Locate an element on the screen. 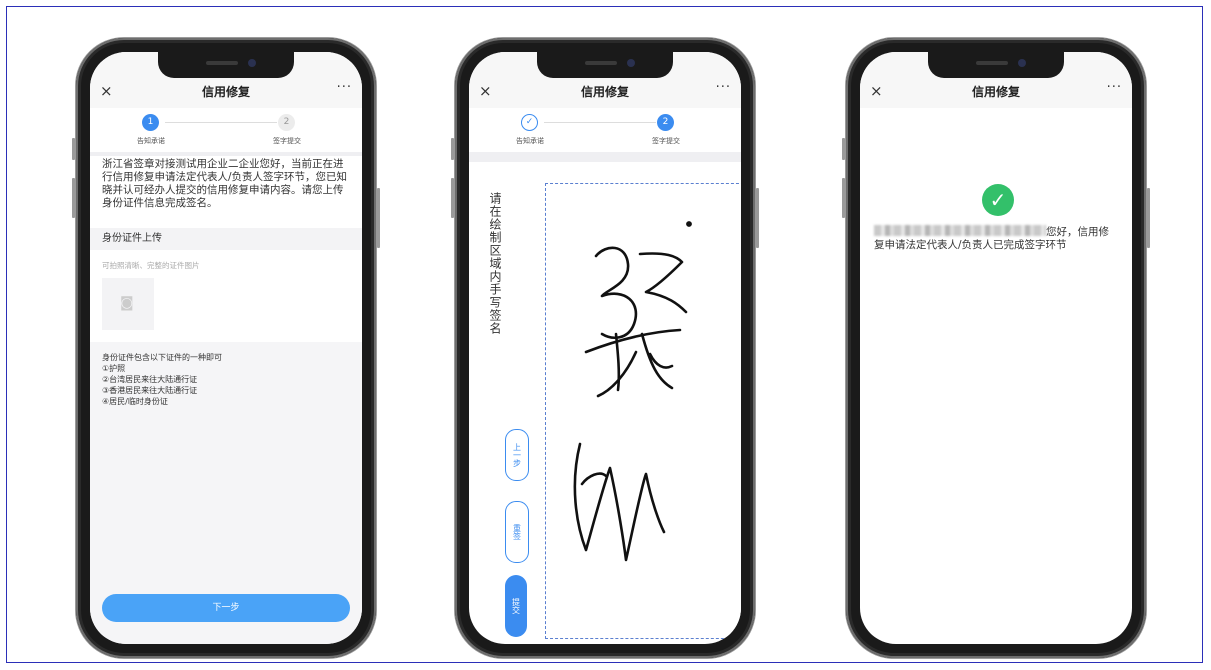 This screenshot has width=1211, height=670. completion-message: 您好，信用修复申请法定代表人/负责人已完成签字环节 is located at coordinates (996, 238).